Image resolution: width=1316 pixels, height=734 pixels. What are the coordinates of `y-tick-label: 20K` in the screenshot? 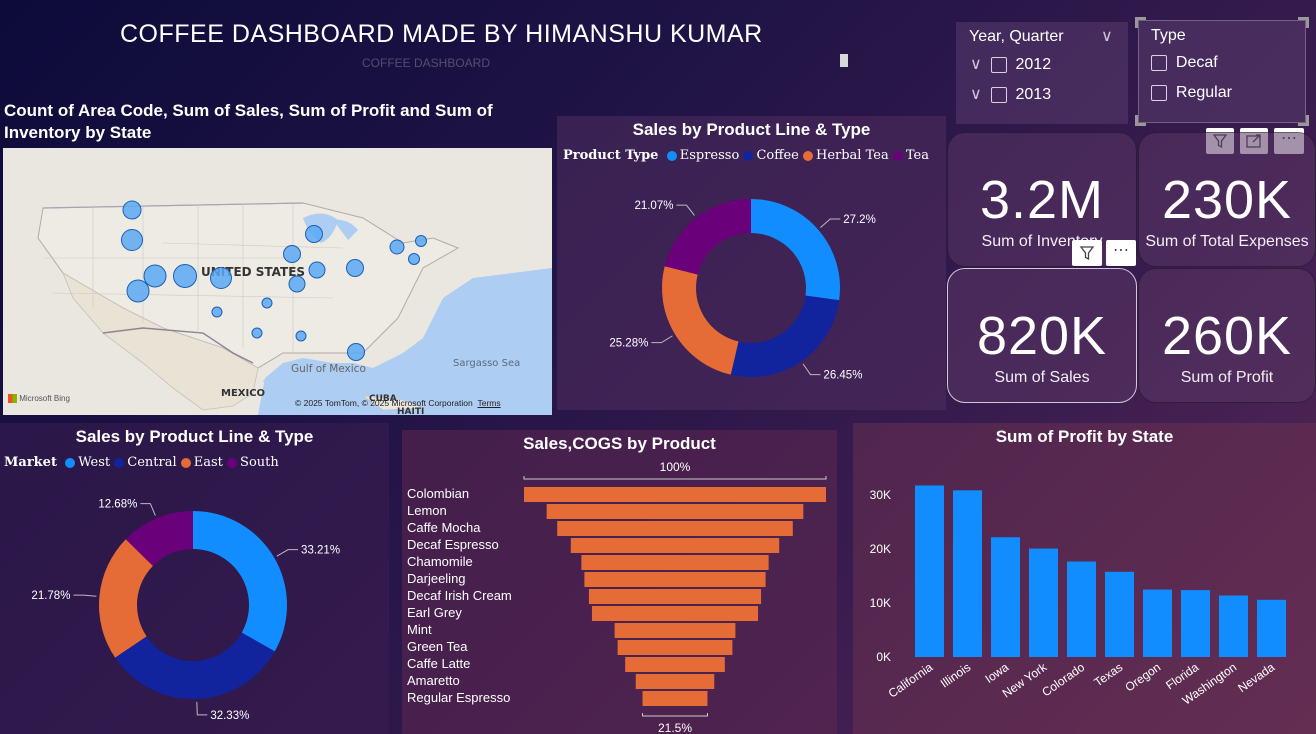 It's located at (880, 549).